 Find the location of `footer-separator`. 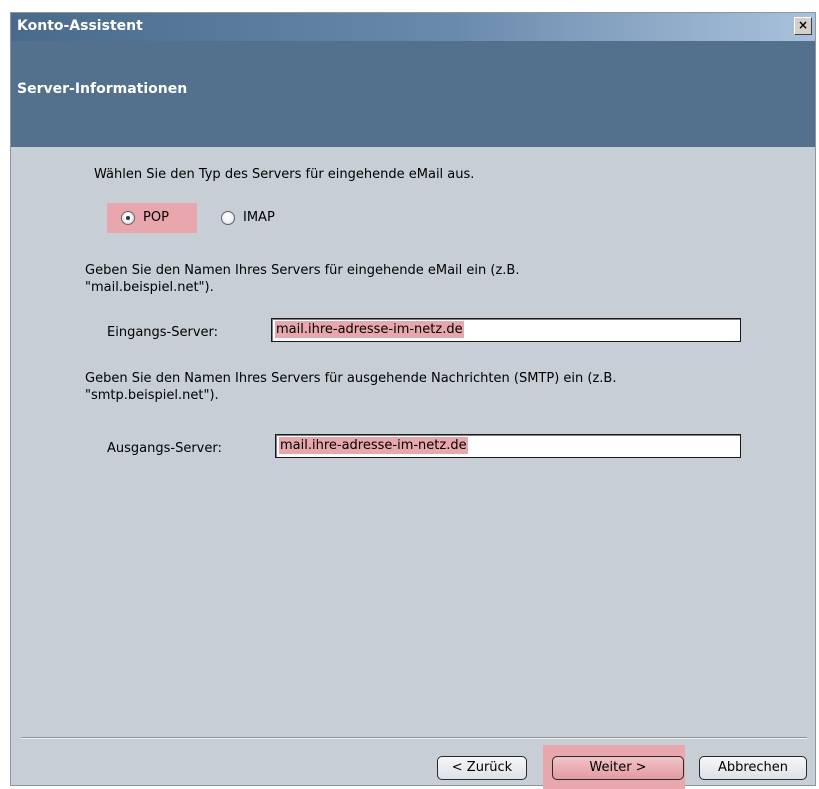

footer-separator is located at coordinates (414, 738).